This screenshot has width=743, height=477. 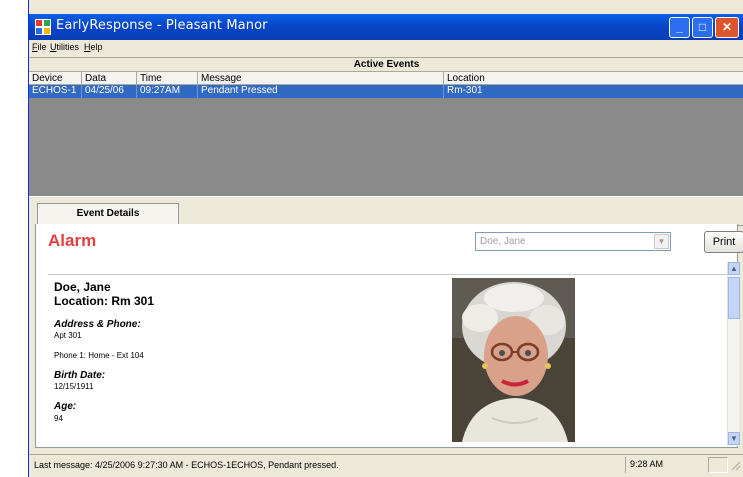 I want to click on scroll-down-icon: ▼, so click(x=734, y=438).